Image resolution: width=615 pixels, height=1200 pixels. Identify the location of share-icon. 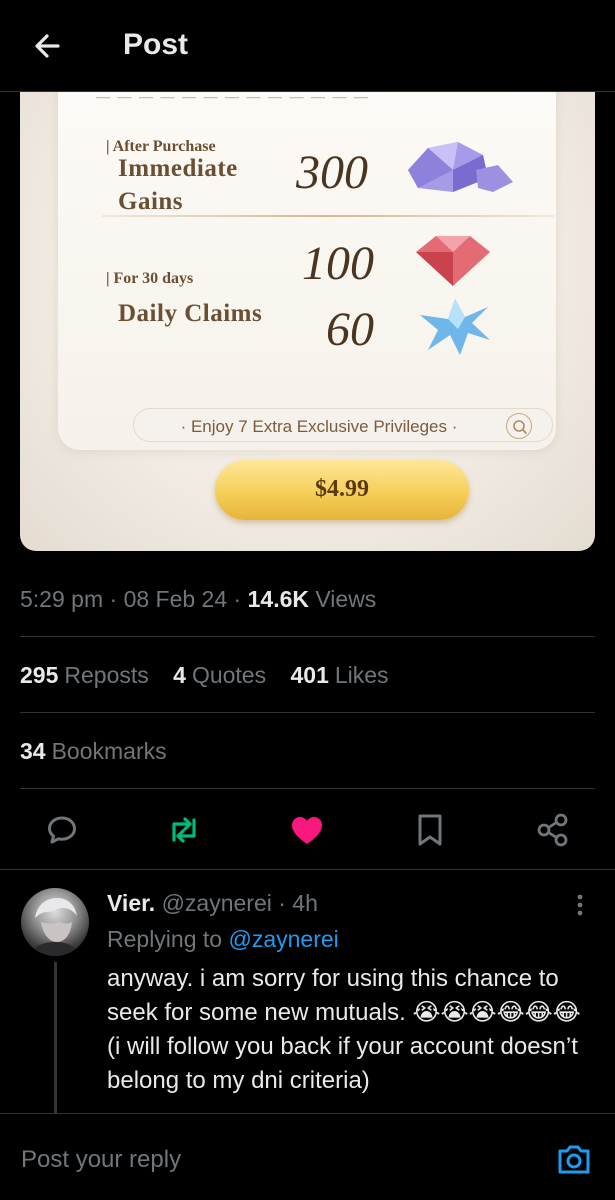
(553, 830).